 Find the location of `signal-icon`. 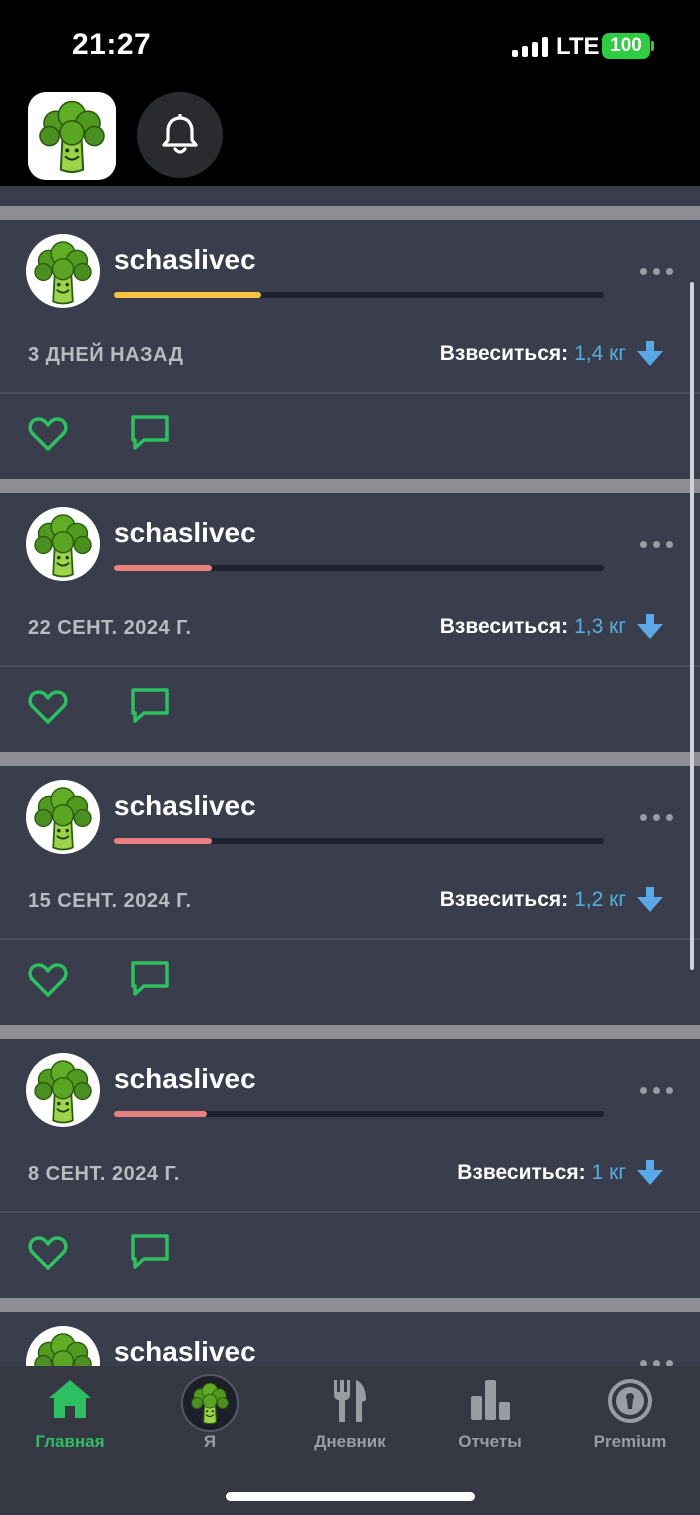

signal-icon is located at coordinates (531, 47).